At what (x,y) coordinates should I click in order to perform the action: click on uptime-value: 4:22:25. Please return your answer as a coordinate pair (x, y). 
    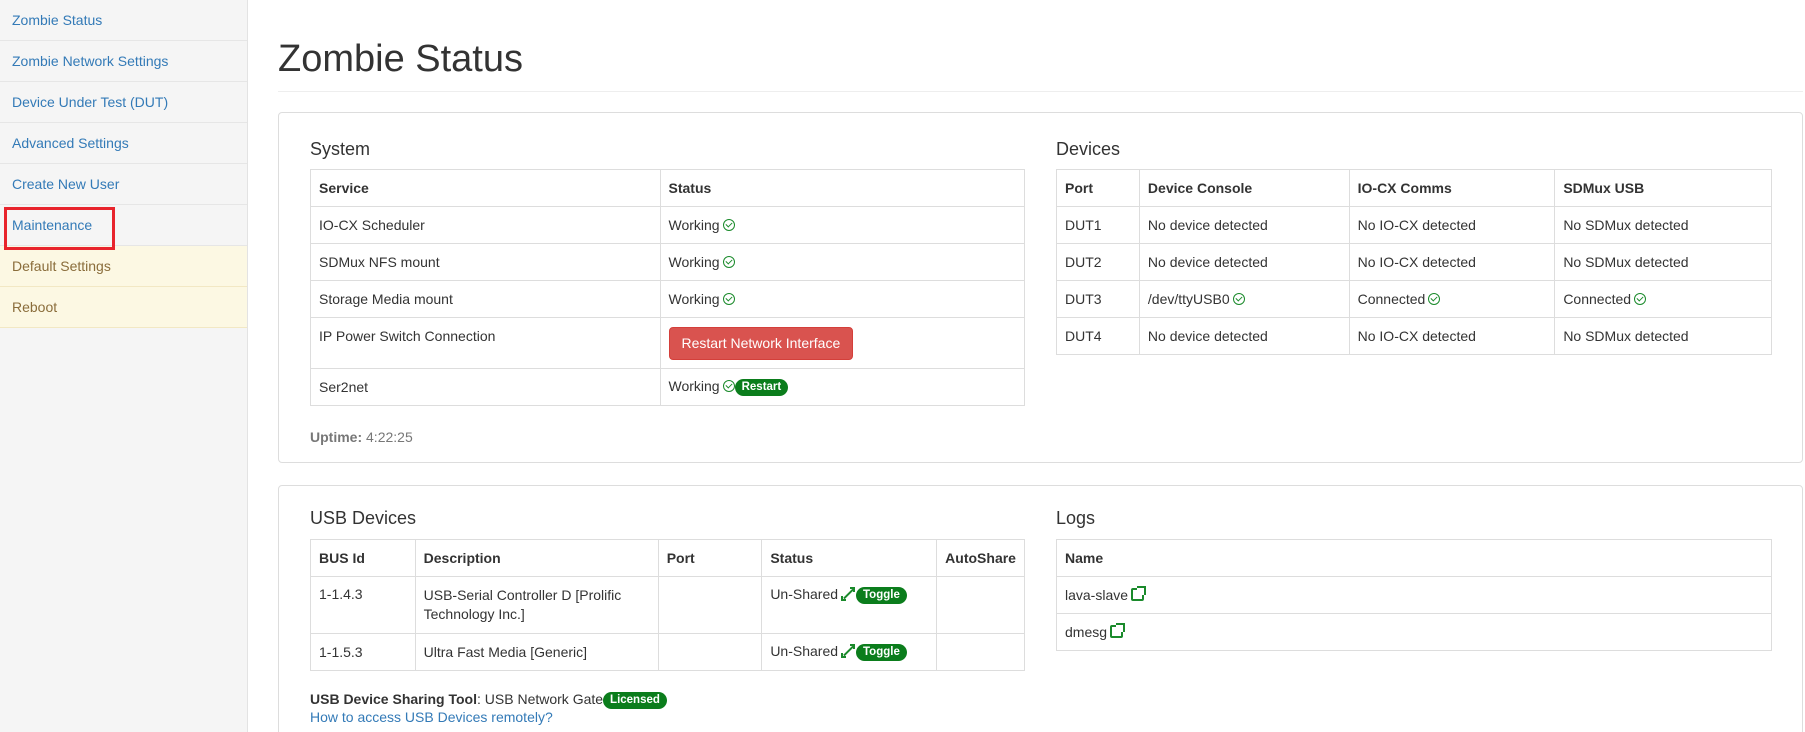
    Looking at the image, I should click on (389, 437).